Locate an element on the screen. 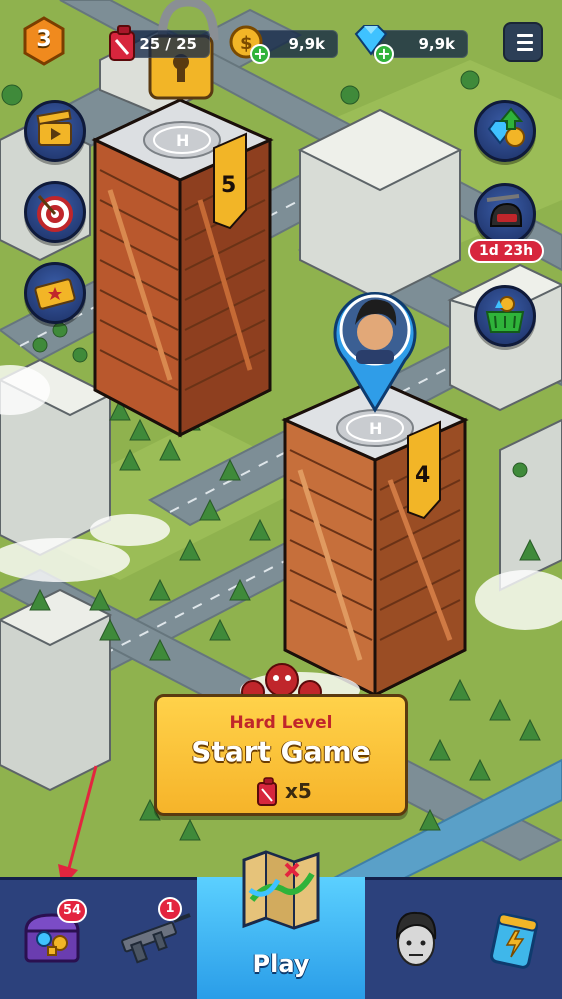 The image size is (562, 999). energy-can-icon is located at coordinates (514, 941).